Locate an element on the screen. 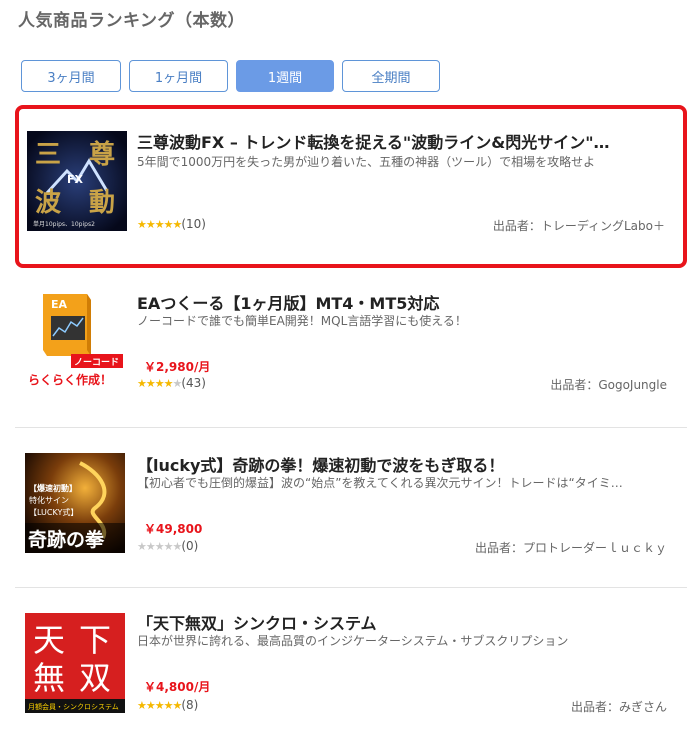 The height and width of the screenshot is (746, 699). review-count: (8) is located at coordinates (190, 705).